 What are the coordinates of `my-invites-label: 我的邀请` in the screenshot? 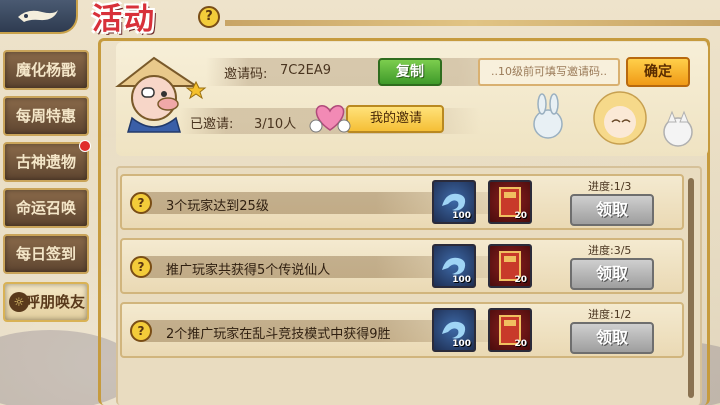 It's located at (396, 118).